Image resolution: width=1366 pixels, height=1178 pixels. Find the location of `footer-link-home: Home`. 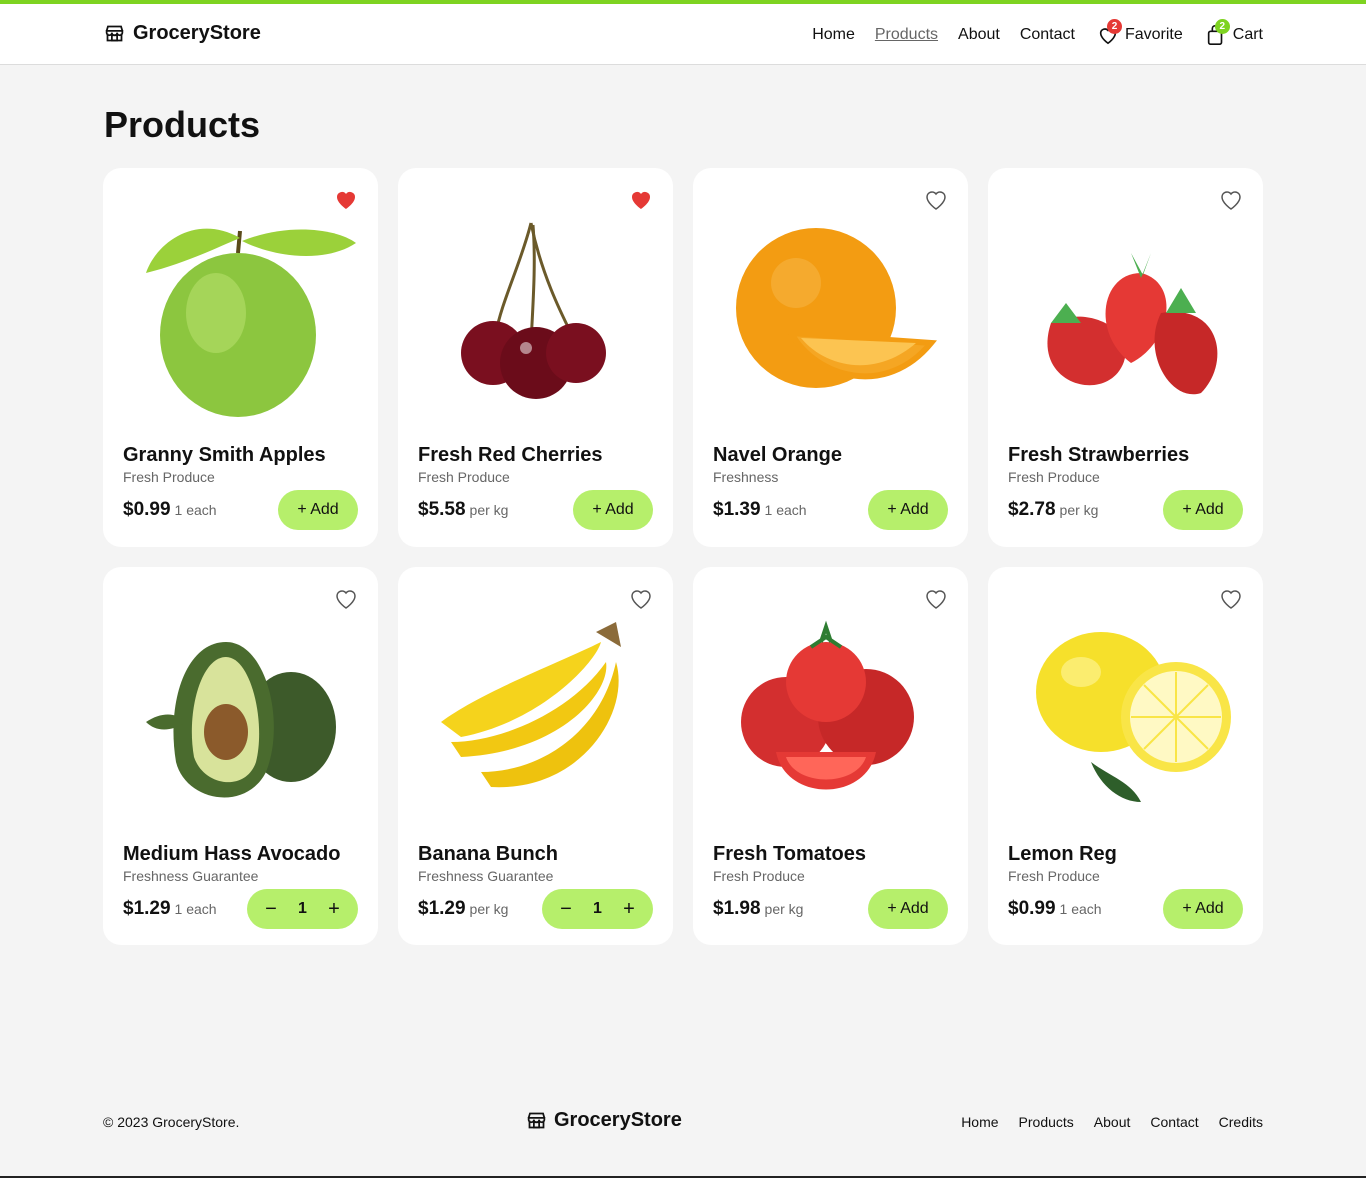

footer-link-home: Home is located at coordinates (979, 1122).